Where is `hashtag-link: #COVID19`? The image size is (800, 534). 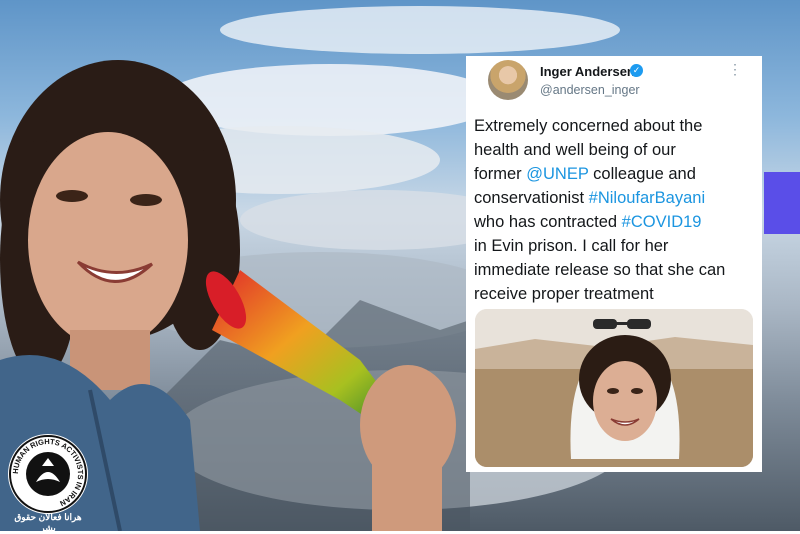
hashtag-link: #COVID19 is located at coordinates (662, 222).